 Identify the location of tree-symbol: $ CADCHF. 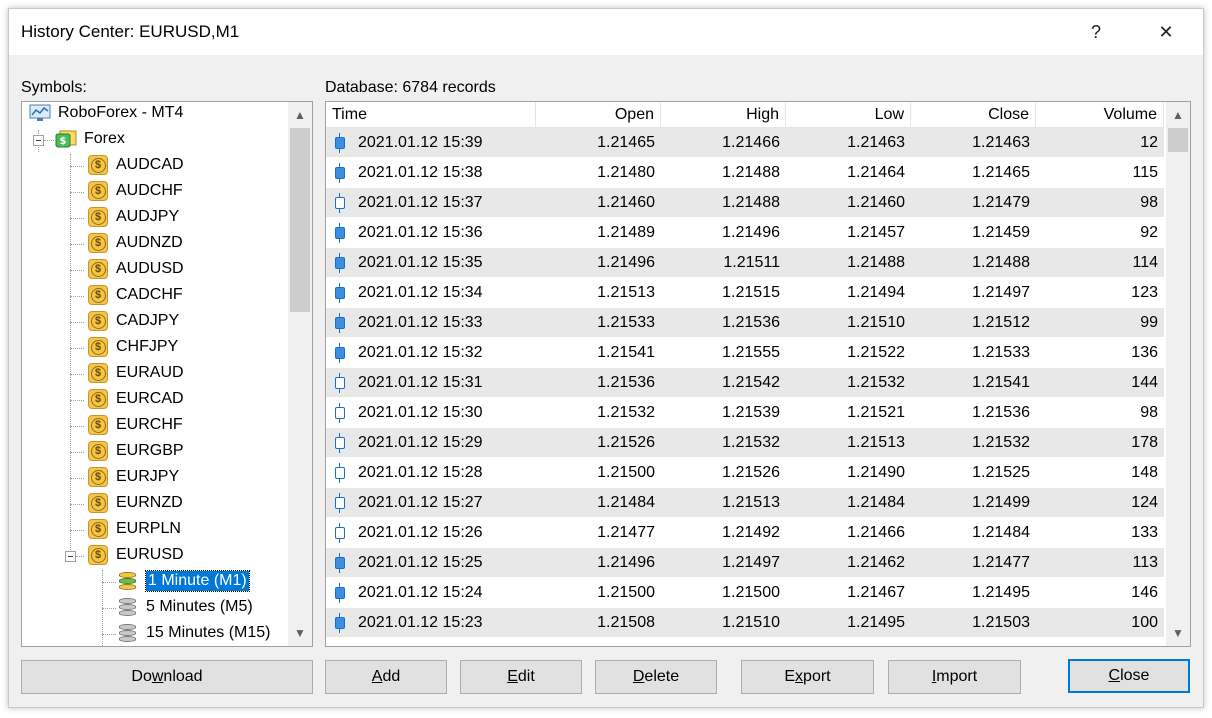
(134, 295).